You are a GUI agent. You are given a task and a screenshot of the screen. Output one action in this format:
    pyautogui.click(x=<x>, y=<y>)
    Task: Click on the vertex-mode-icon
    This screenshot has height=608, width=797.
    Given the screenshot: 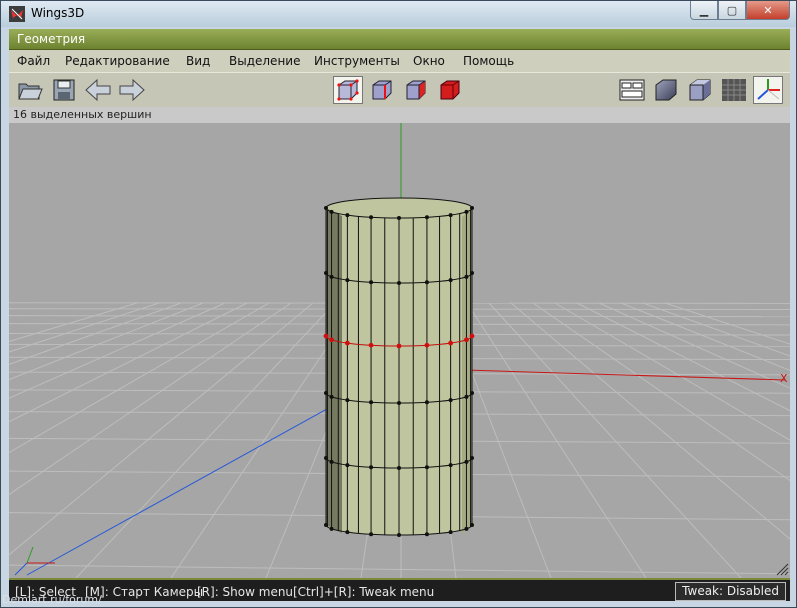 What is the action you would take?
    pyautogui.click(x=348, y=90)
    